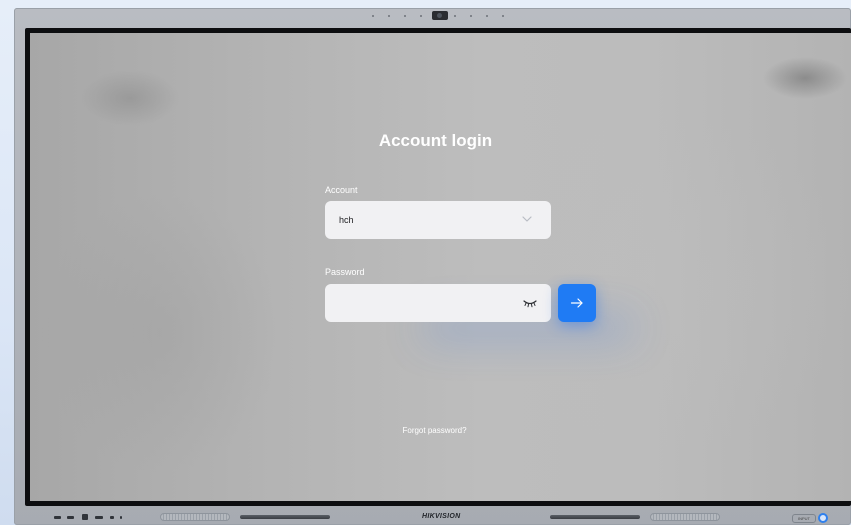  Describe the element at coordinates (804, 518) in the screenshot. I see `input-source-button: INPUT` at that location.